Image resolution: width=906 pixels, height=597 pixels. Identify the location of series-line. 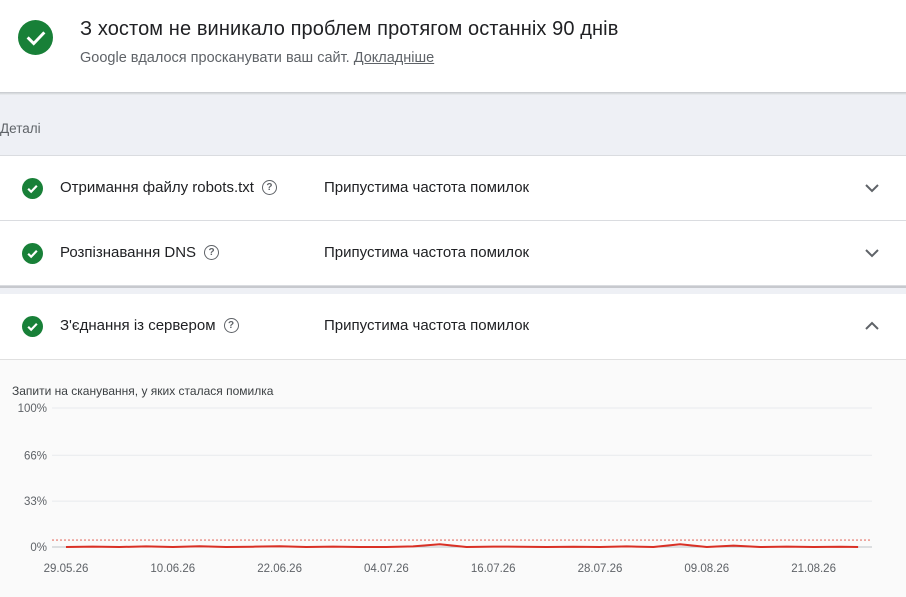
(462, 545).